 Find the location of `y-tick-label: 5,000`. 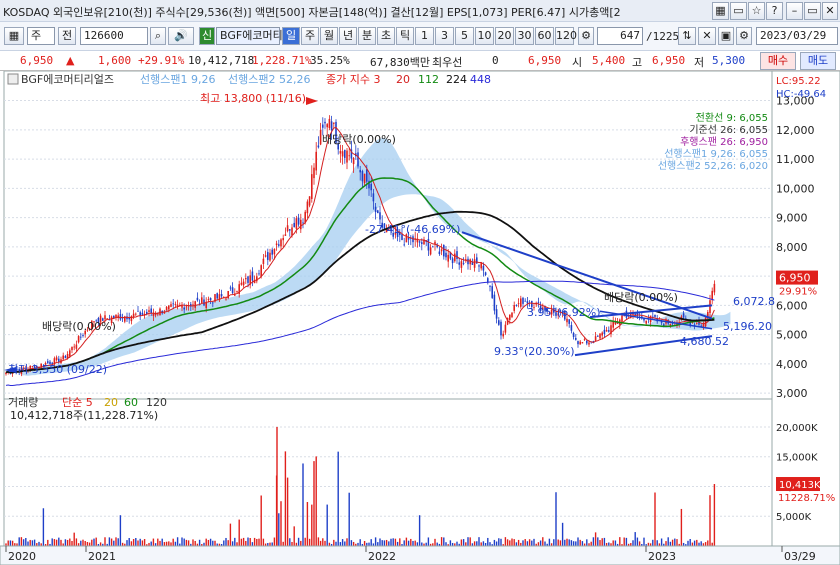

y-tick-label: 5,000 is located at coordinates (792, 335).